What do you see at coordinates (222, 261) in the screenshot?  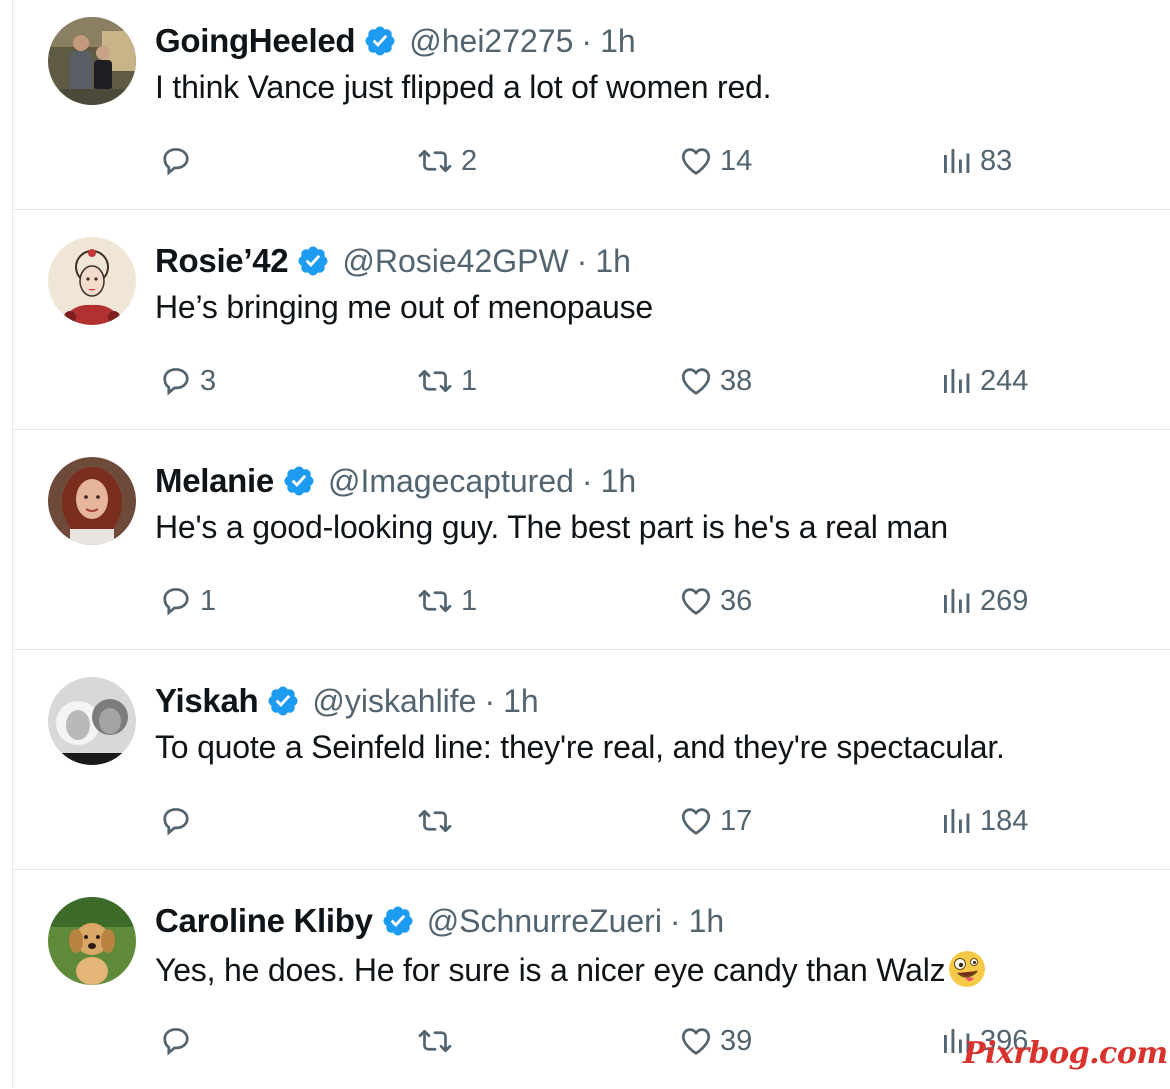 I see `display-name: Rosie’42` at bounding box center [222, 261].